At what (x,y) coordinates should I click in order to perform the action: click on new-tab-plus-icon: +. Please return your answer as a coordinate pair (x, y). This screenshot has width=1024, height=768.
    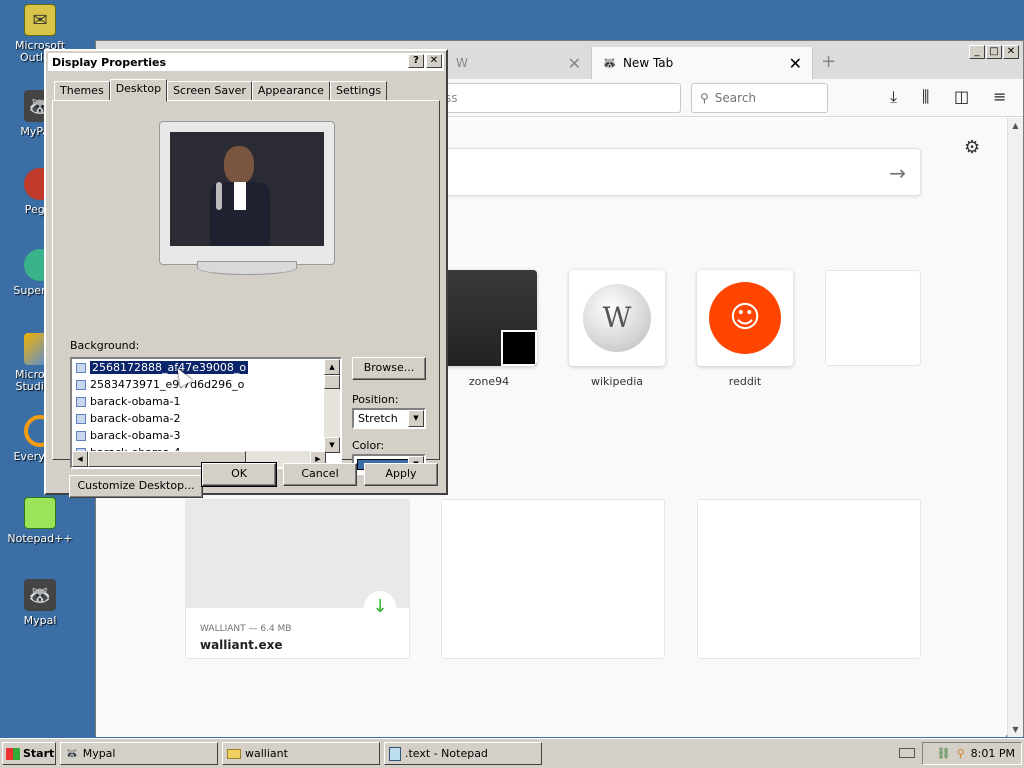
    Looking at the image, I should click on (828, 61).